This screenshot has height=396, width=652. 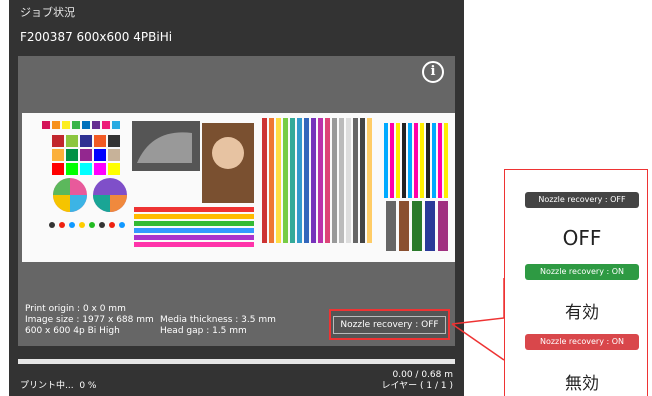 What do you see at coordinates (582, 238) in the screenshot?
I see `legend-off-text: OFF` at bounding box center [582, 238].